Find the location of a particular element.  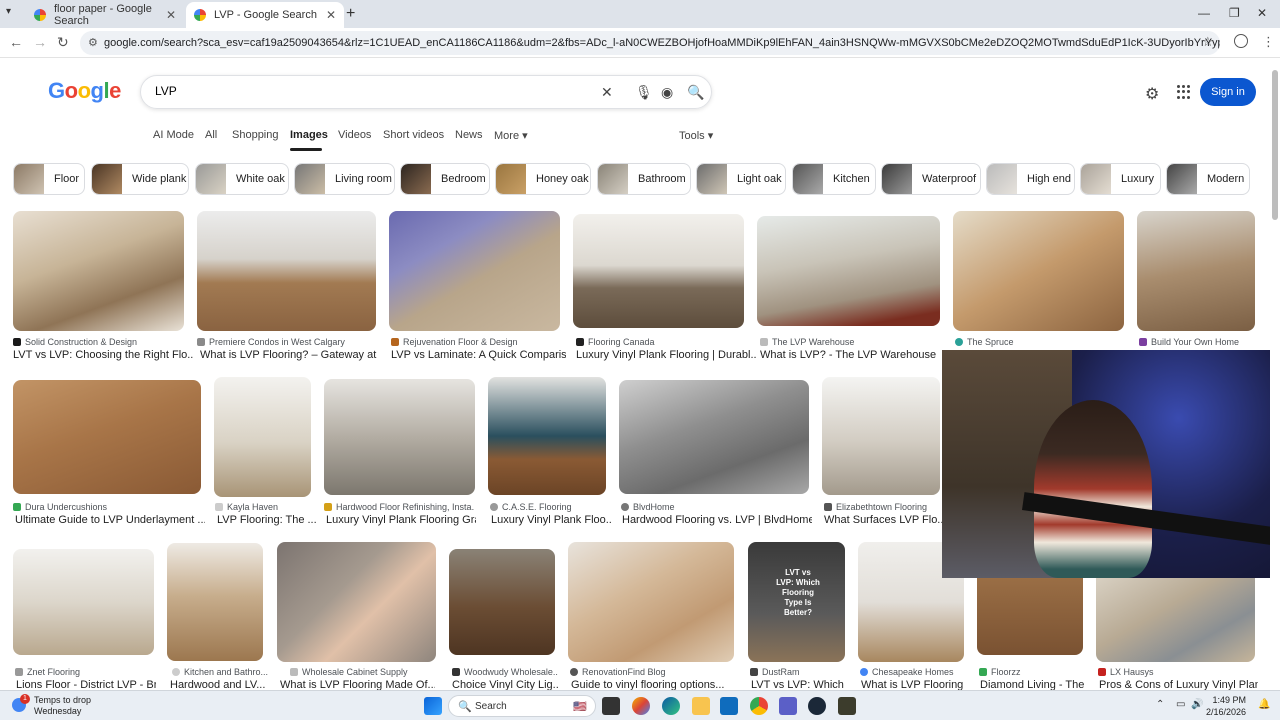

camera-lens-icon: ◉ is located at coordinates (667, 92).